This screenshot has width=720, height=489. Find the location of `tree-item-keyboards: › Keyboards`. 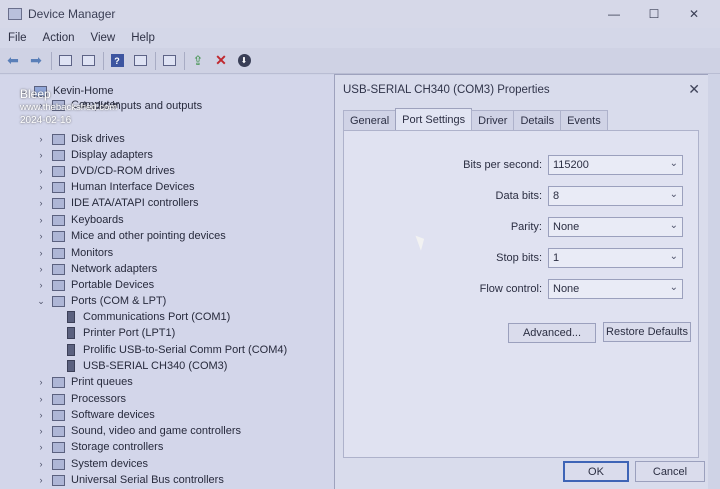

tree-item-keyboards: › Keyboards is located at coordinates (80, 220).